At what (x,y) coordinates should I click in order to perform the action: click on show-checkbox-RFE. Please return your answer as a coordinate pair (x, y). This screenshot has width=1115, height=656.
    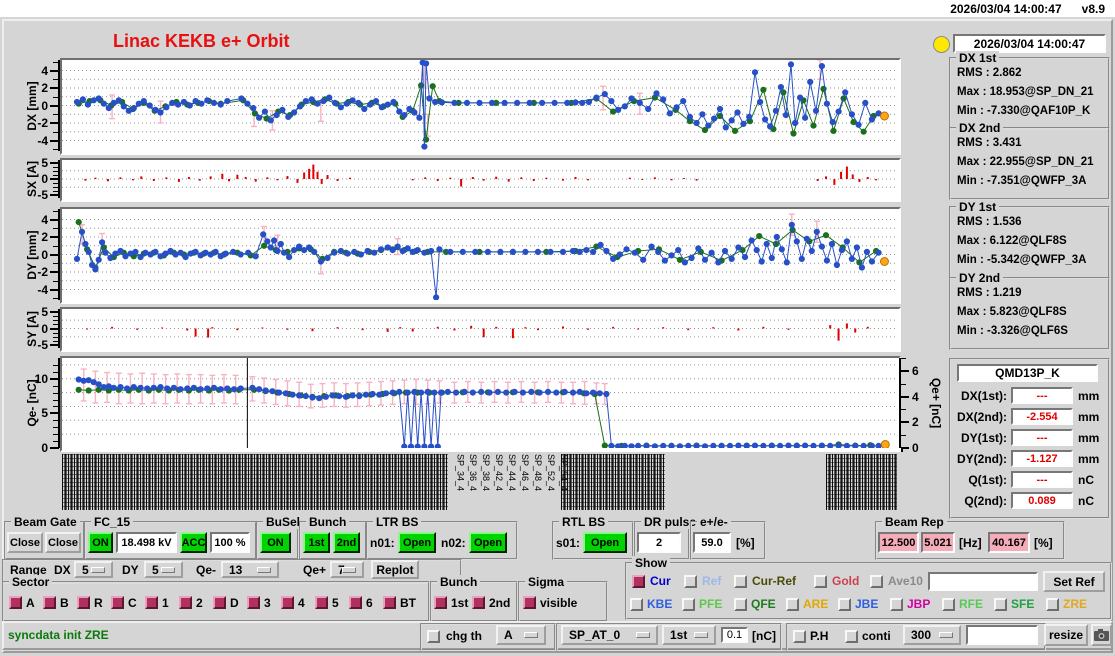
    Looking at the image, I should click on (948, 604).